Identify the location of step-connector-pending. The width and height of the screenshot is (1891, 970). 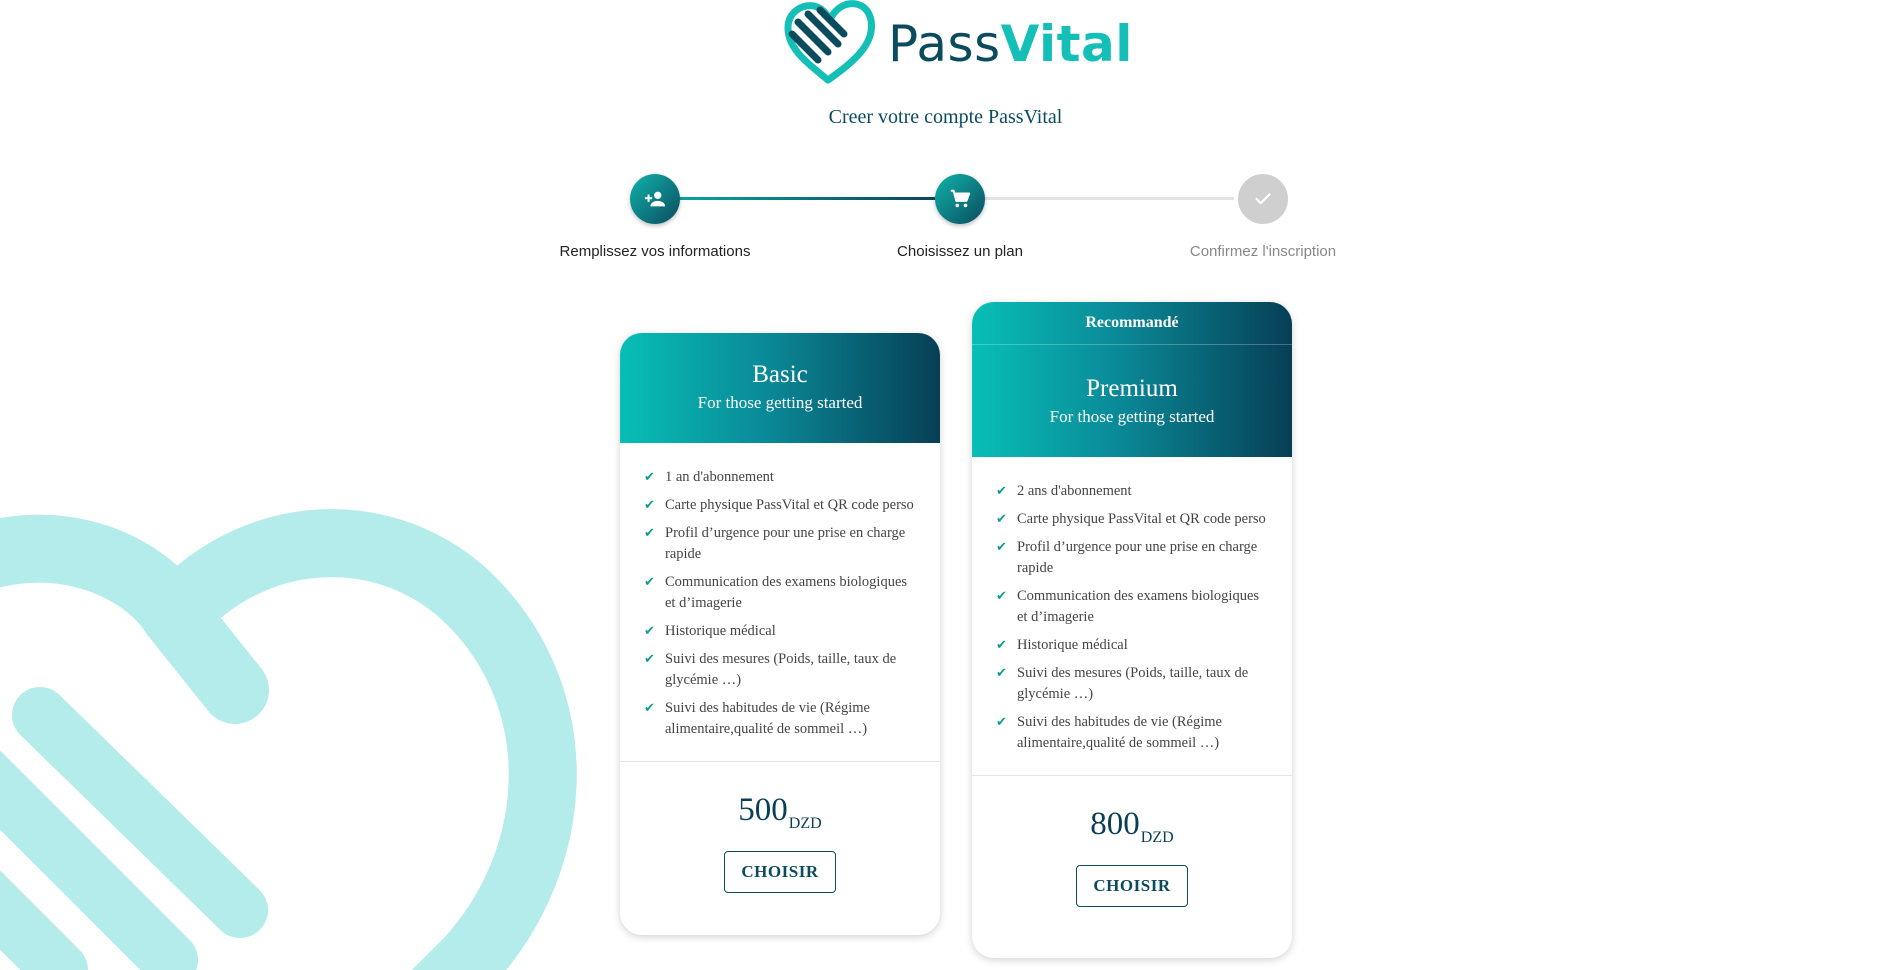
(1098, 198).